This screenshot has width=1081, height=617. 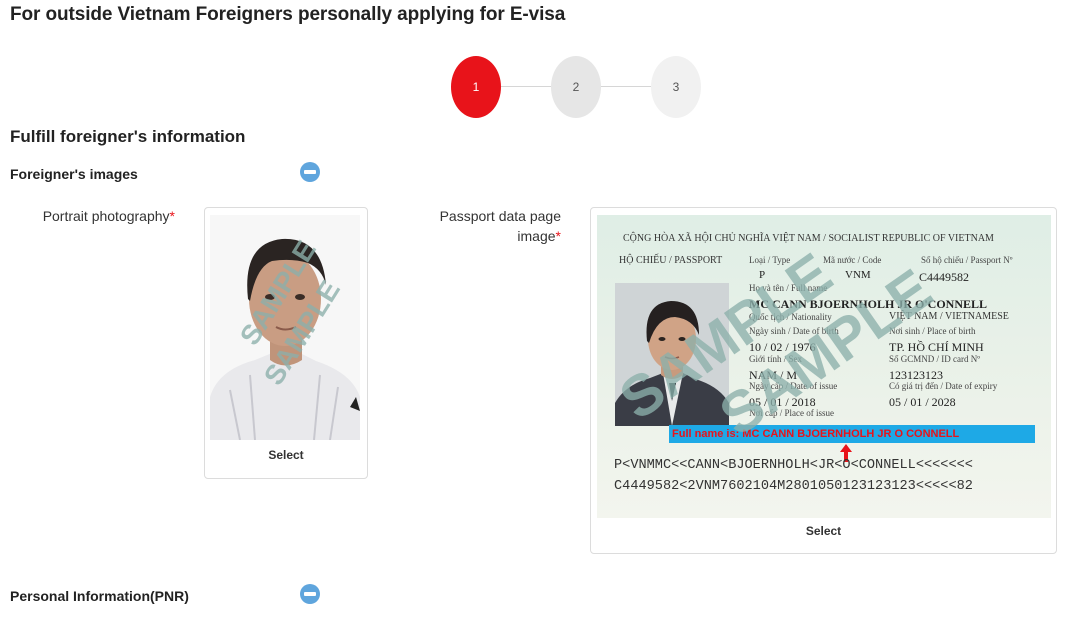 What do you see at coordinates (310, 172) in the screenshot?
I see `collapse-images-icon` at bounding box center [310, 172].